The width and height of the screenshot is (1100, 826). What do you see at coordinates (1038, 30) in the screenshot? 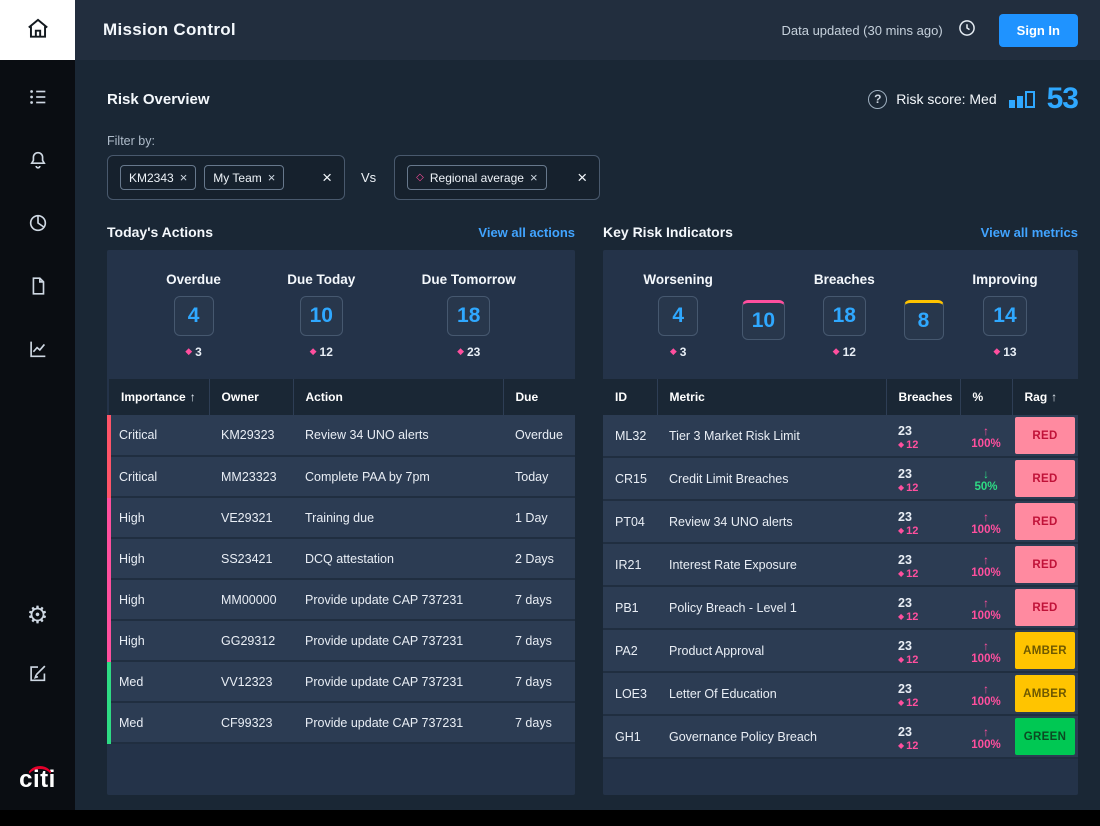
I see `sign-in-button: Sign In` at bounding box center [1038, 30].